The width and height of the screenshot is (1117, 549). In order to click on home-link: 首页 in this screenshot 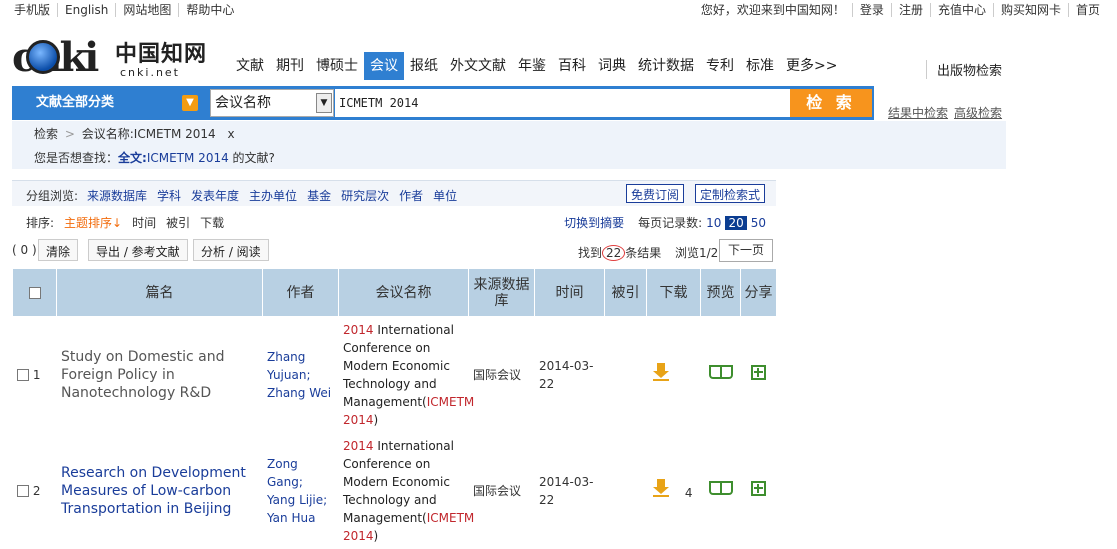, I will do `click(1088, 10)`.